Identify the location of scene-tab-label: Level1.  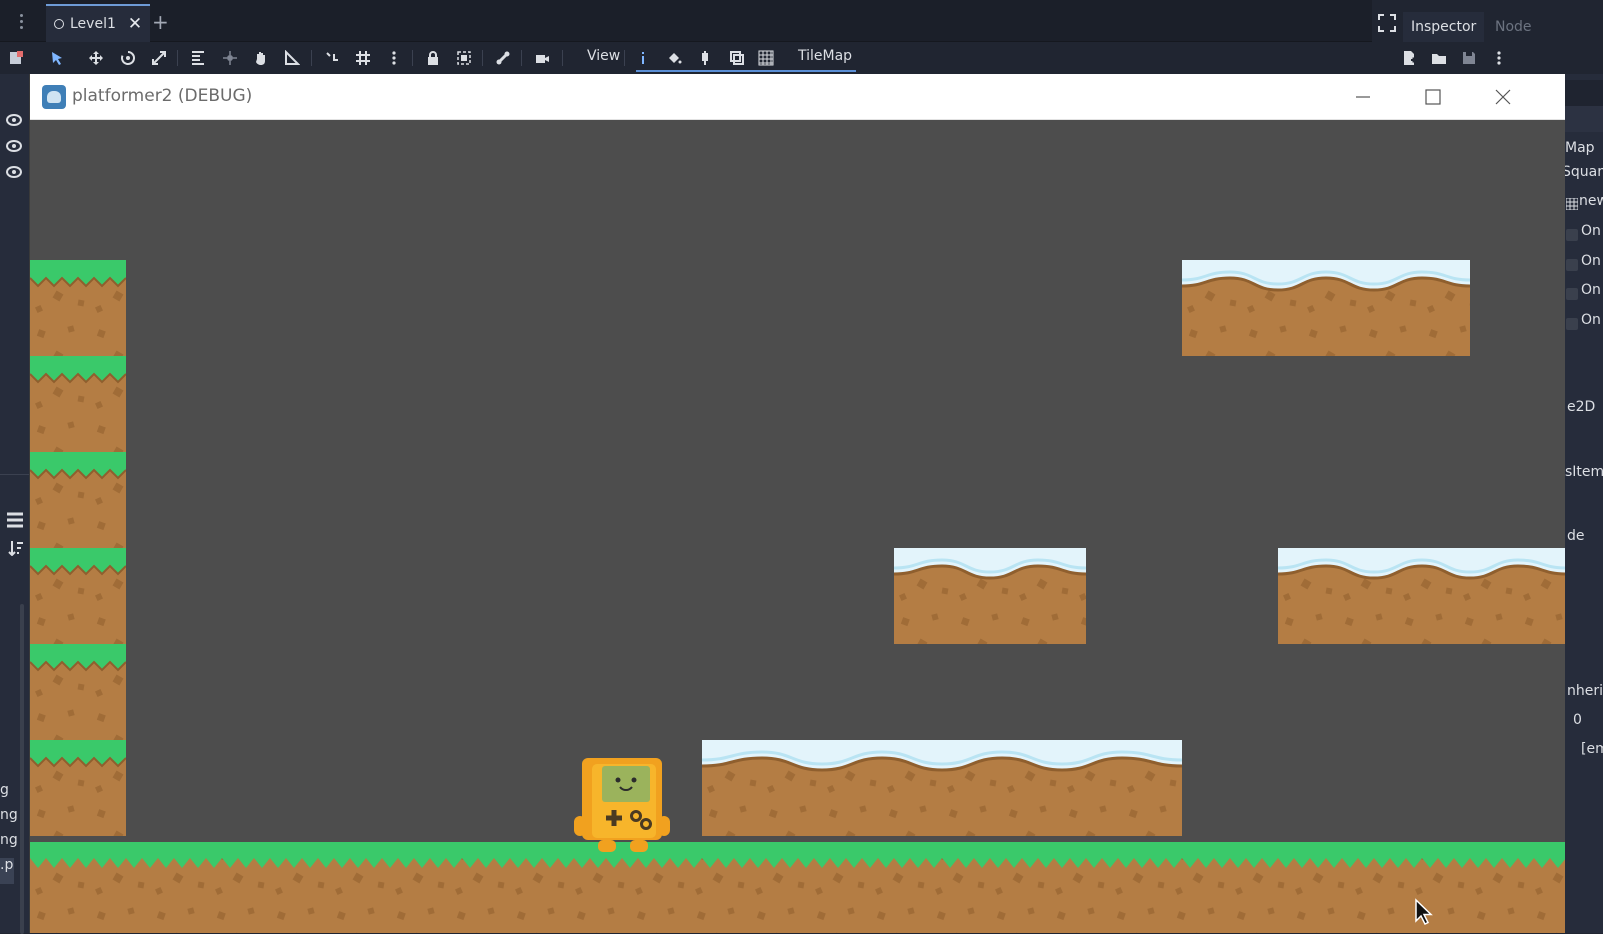
(93, 24).